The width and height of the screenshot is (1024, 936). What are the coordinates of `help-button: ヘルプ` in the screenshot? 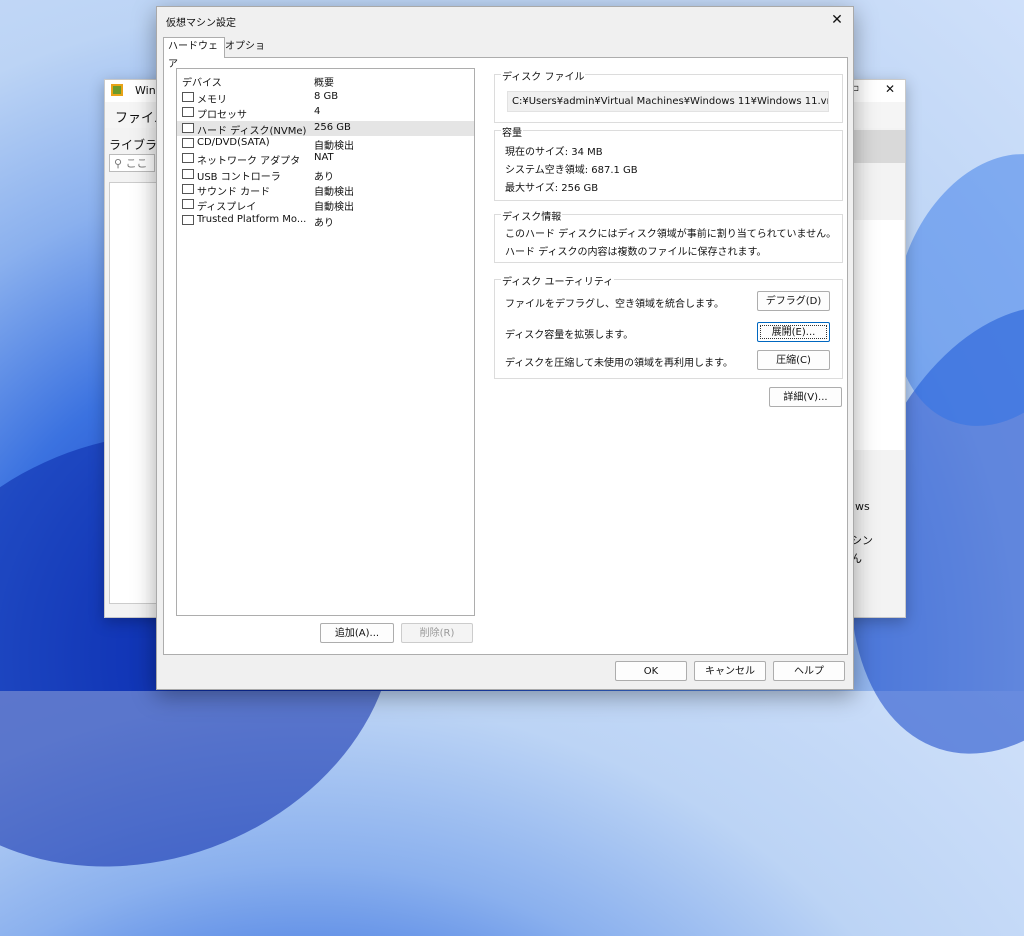 It's located at (809, 671).